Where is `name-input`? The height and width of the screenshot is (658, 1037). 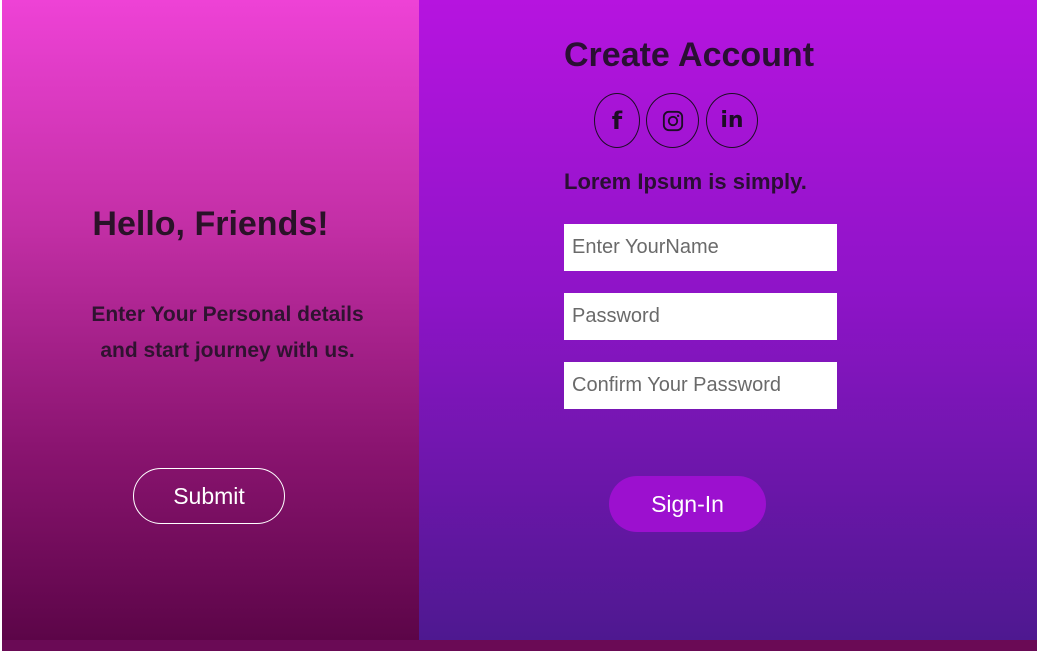 name-input is located at coordinates (700, 247).